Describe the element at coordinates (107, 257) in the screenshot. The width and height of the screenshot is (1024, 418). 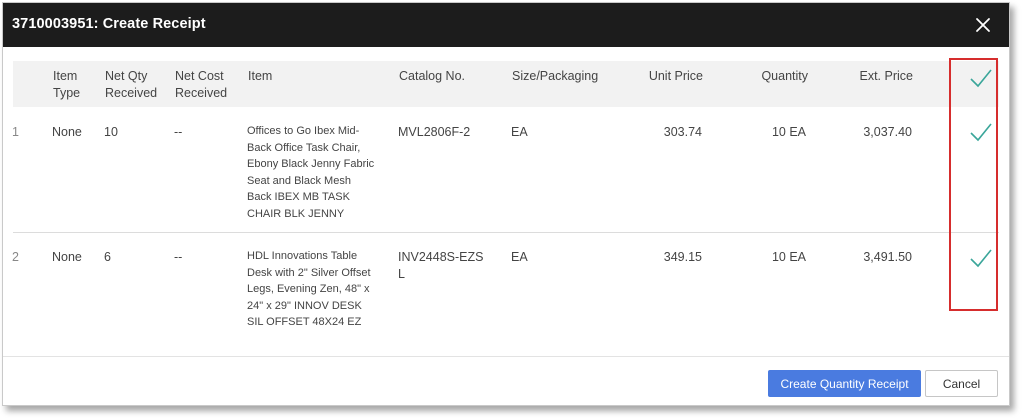
I see `net-qty: 6` at that location.